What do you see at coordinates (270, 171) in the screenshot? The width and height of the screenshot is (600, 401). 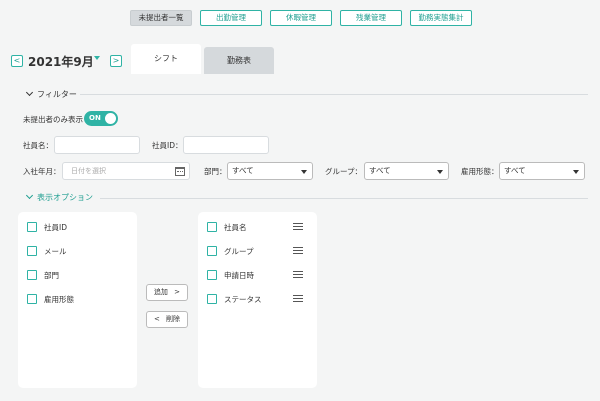 I see `department-select: すべて` at bounding box center [270, 171].